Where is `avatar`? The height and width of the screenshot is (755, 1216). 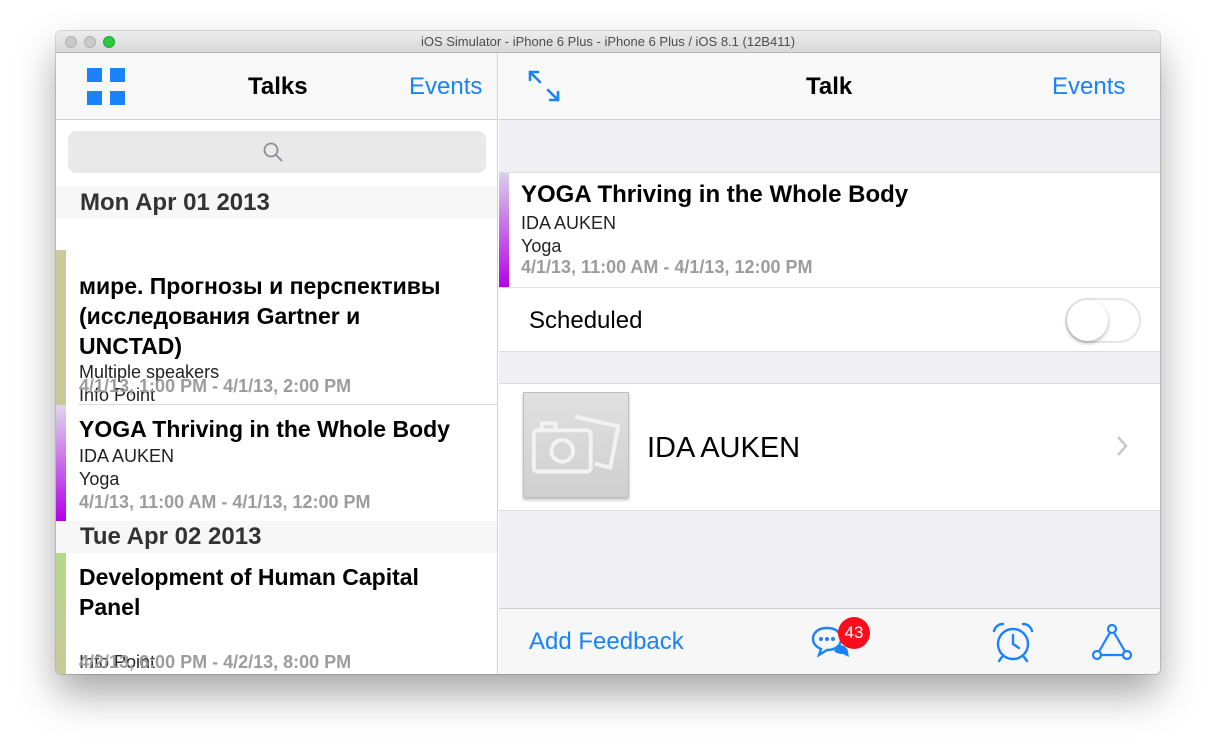 avatar is located at coordinates (576, 445).